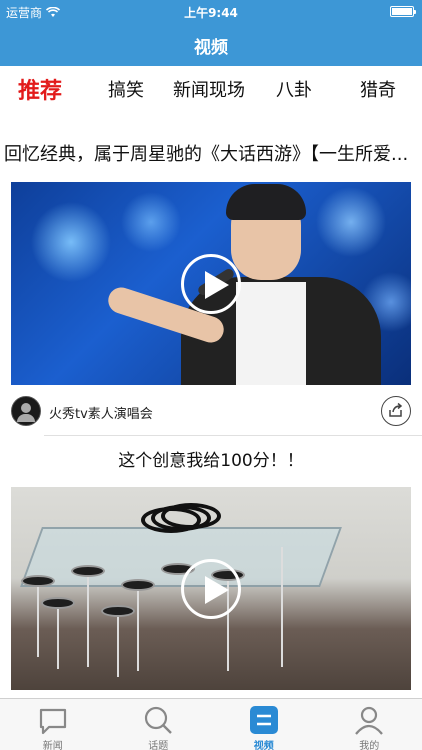 This screenshot has width=422, height=750. I want to click on tab-mine: 我的, so click(369, 724).